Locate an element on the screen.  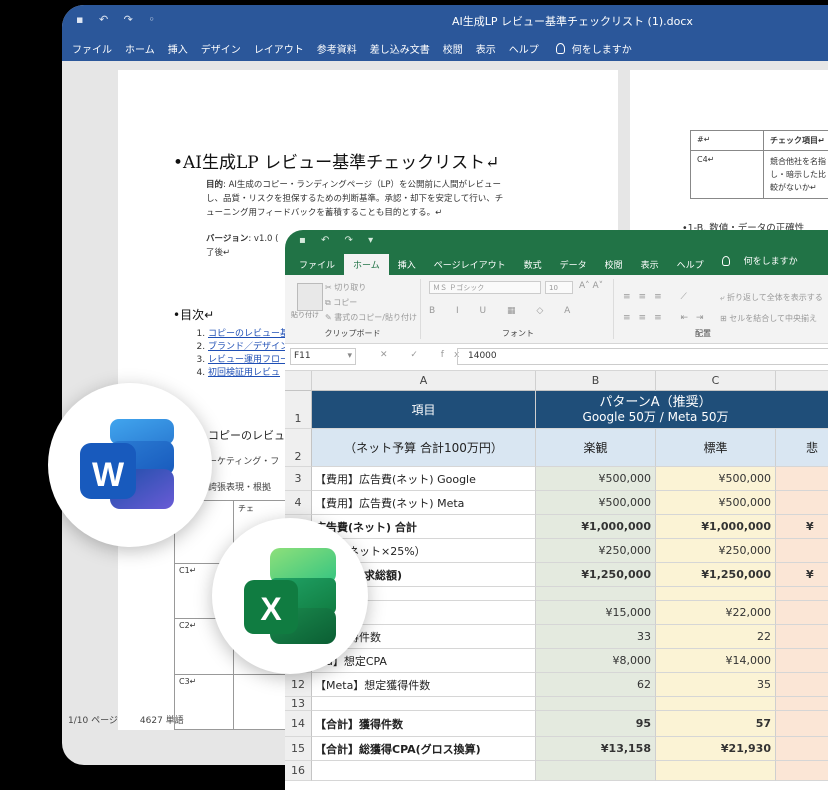
cell-standard: ¥1,250,000 is located at coordinates (716, 575).